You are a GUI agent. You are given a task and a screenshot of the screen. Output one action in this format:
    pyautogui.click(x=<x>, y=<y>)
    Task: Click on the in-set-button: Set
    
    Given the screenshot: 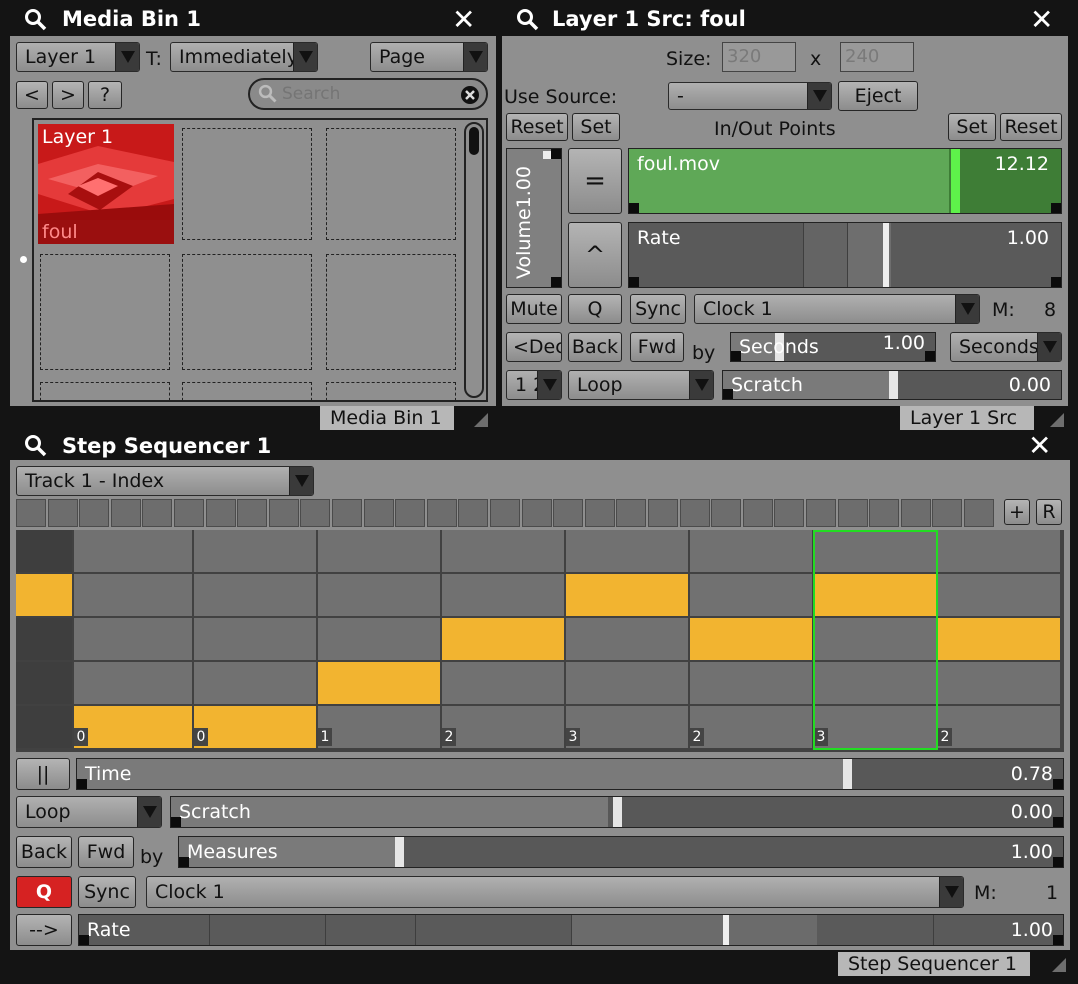 What is the action you would take?
    pyautogui.click(x=596, y=127)
    